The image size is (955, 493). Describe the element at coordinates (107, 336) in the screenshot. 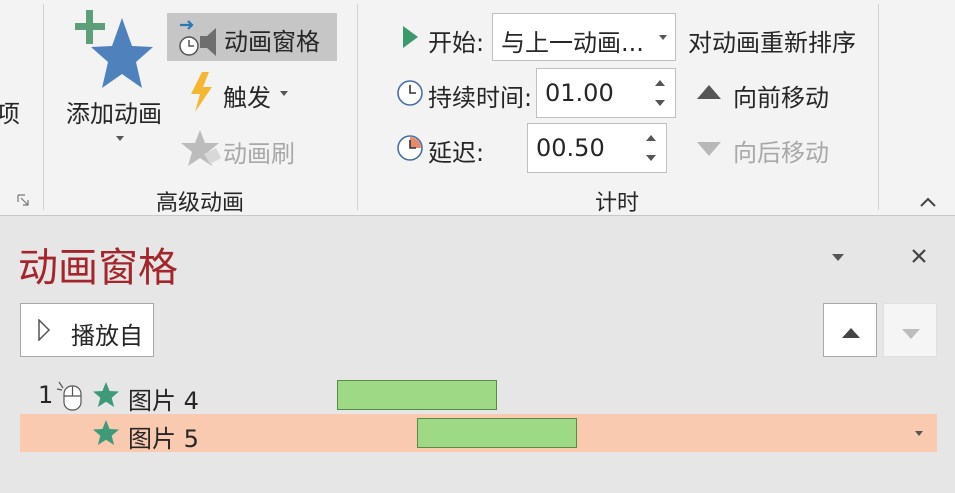

I see `play-from-label: 播放自` at that location.